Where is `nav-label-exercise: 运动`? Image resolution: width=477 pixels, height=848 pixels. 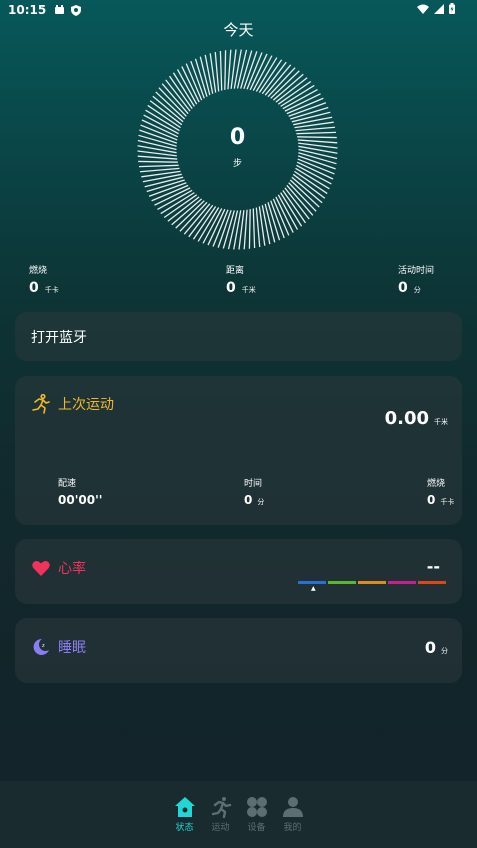
nav-label-exercise: 运动 is located at coordinates (220, 828).